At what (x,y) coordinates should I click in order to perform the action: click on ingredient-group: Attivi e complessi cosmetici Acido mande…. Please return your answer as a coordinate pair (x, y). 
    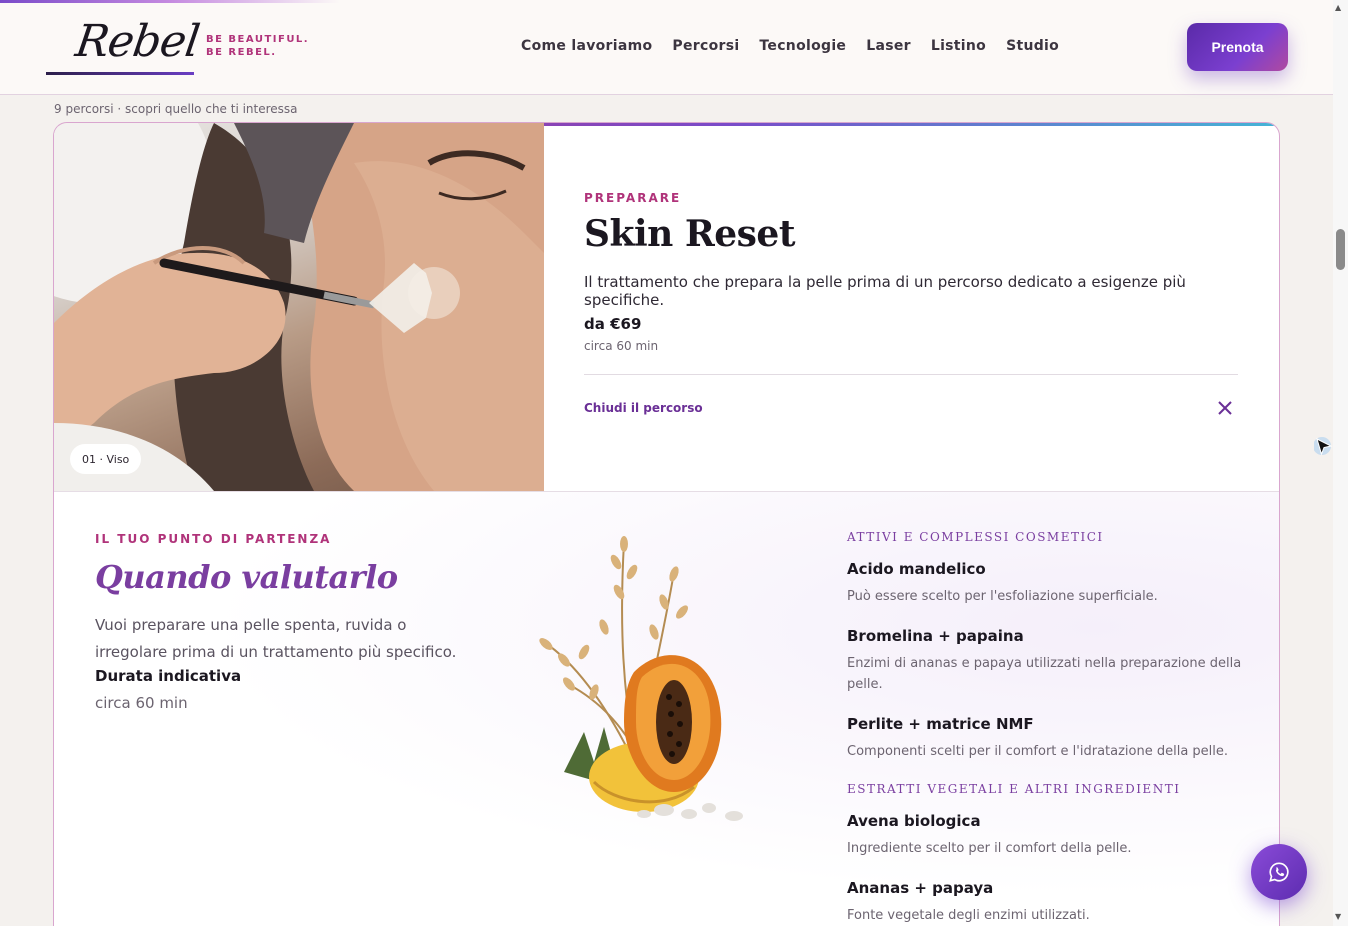
    Looking at the image, I should click on (1047, 646).